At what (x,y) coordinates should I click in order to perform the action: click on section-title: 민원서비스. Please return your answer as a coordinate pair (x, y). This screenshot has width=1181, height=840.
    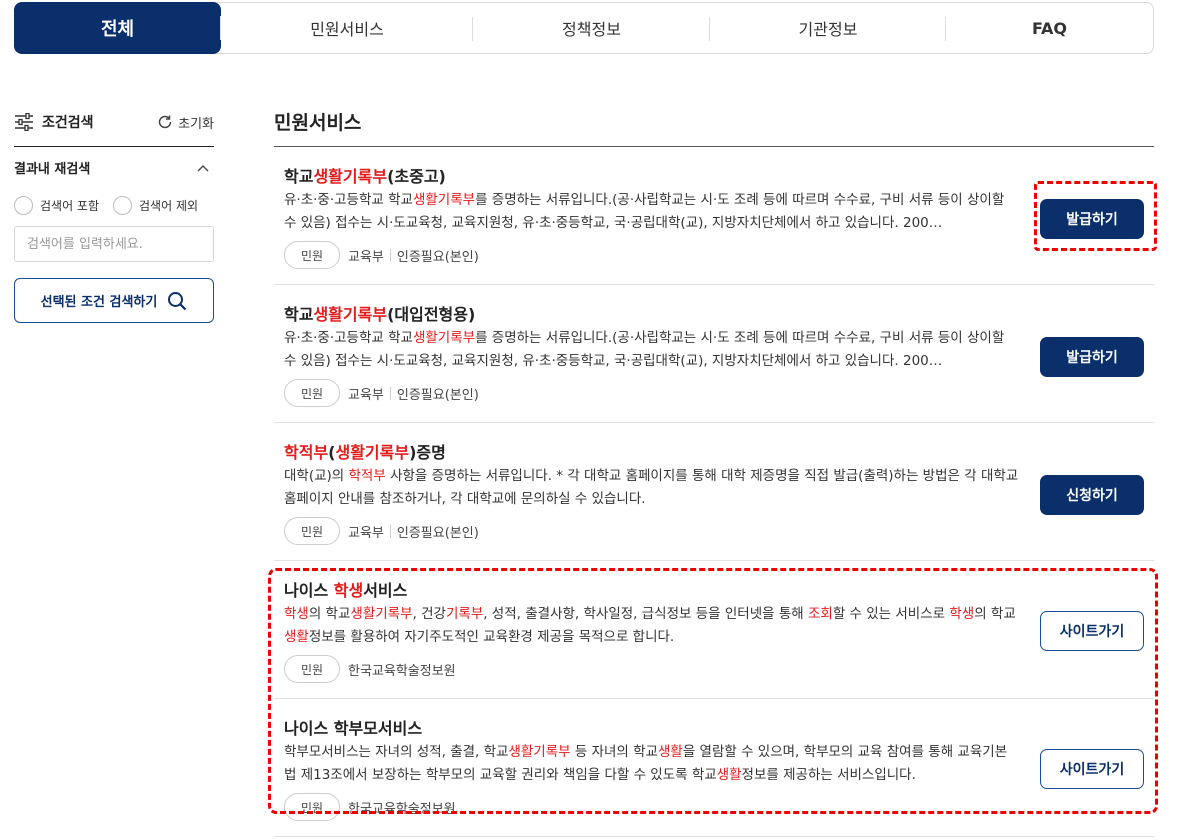
    Looking at the image, I should click on (318, 123).